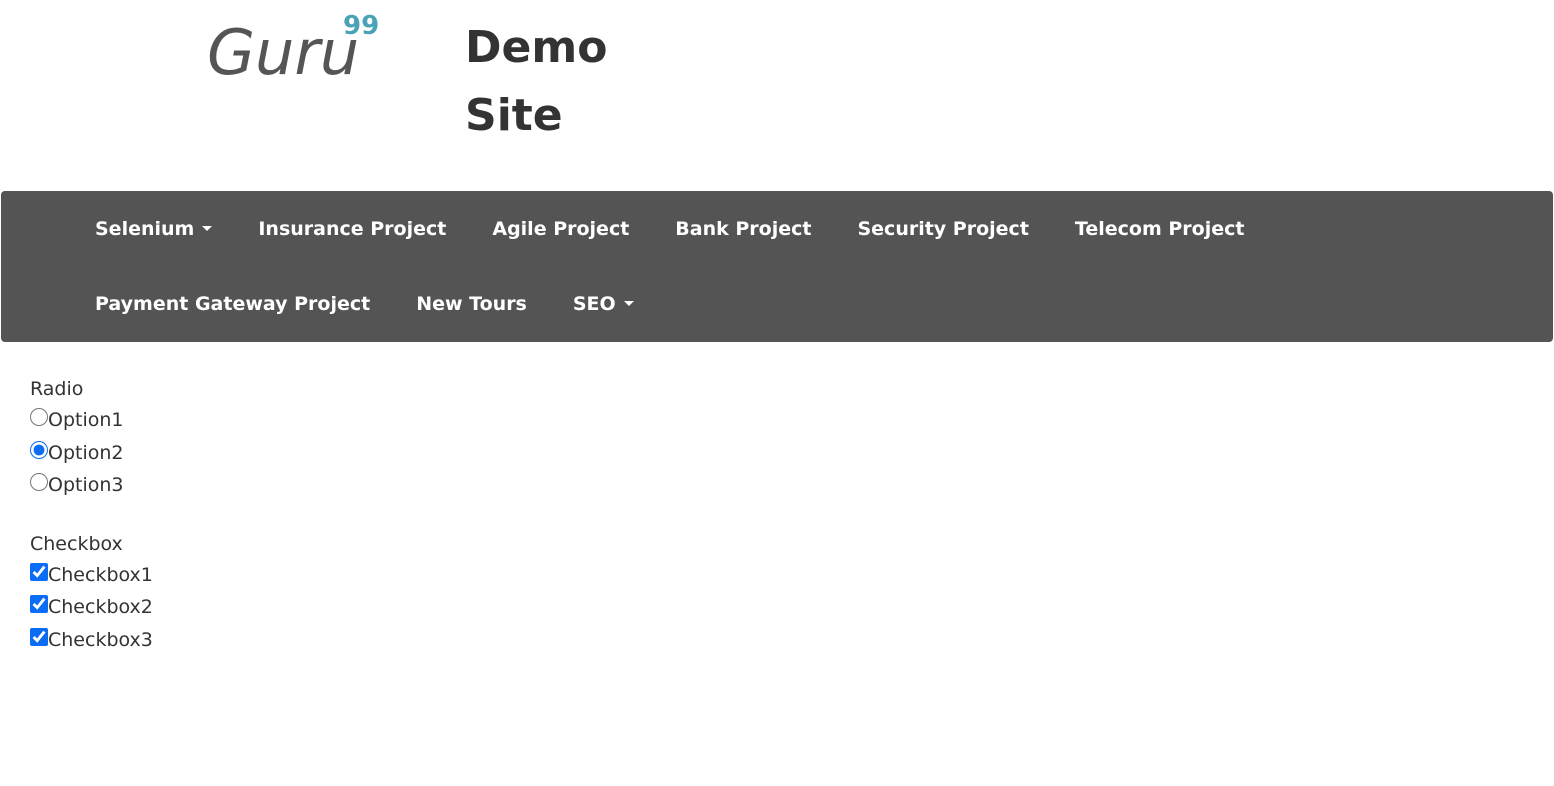 The width and height of the screenshot is (1554, 786). What do you see at coordinates (594, 303) in the screenshot?
I see `nav-item-label: SEO` at bounding box center [594, 303].